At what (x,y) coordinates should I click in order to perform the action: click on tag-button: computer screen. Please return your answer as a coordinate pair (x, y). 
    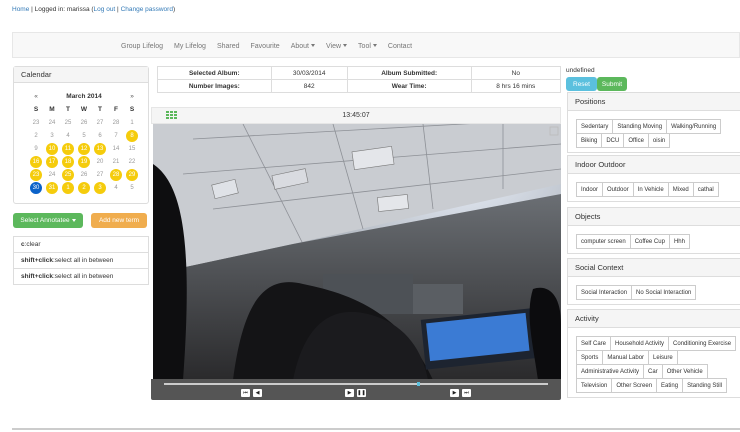
    Looking at the image, I should click on (603, 241).